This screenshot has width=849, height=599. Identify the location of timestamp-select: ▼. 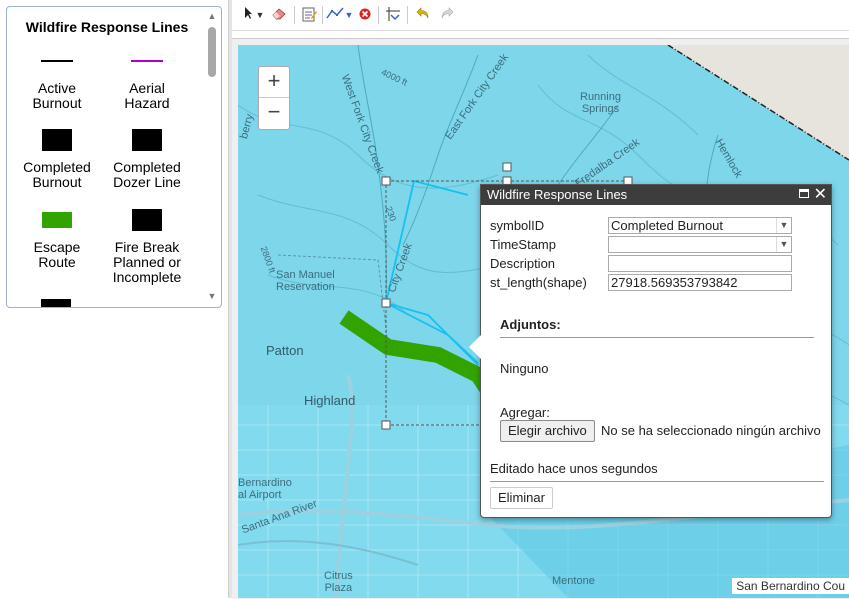
(700, 244).